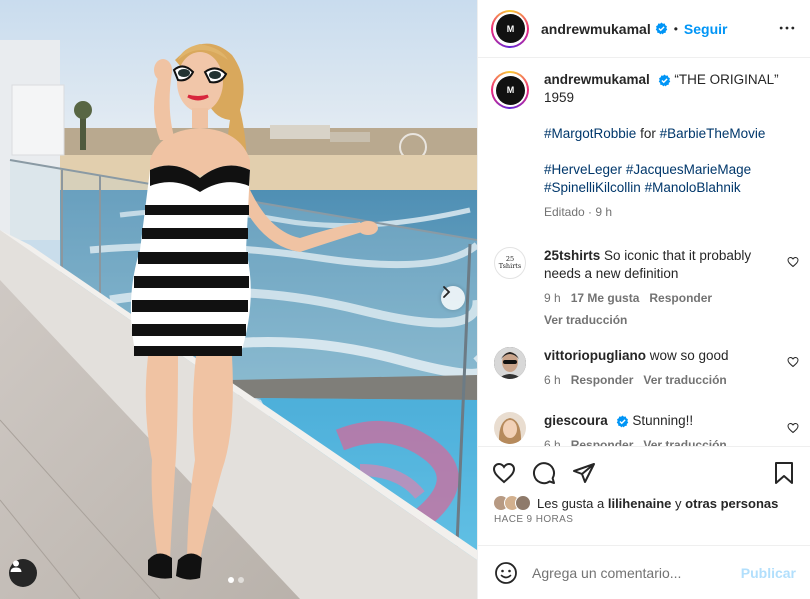 Image resolution: width=810 pixels, height=599 pixels. I want to click on comment-bubble-icon, so click(544, 473).